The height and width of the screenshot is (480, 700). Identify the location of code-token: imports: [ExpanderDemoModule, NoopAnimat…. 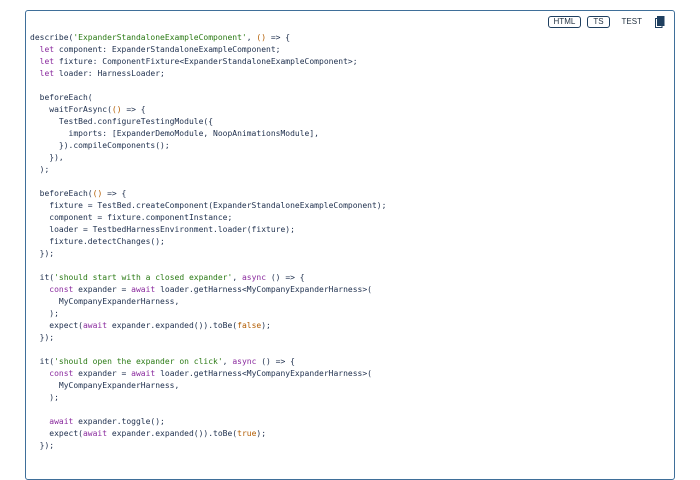
(174, 133).